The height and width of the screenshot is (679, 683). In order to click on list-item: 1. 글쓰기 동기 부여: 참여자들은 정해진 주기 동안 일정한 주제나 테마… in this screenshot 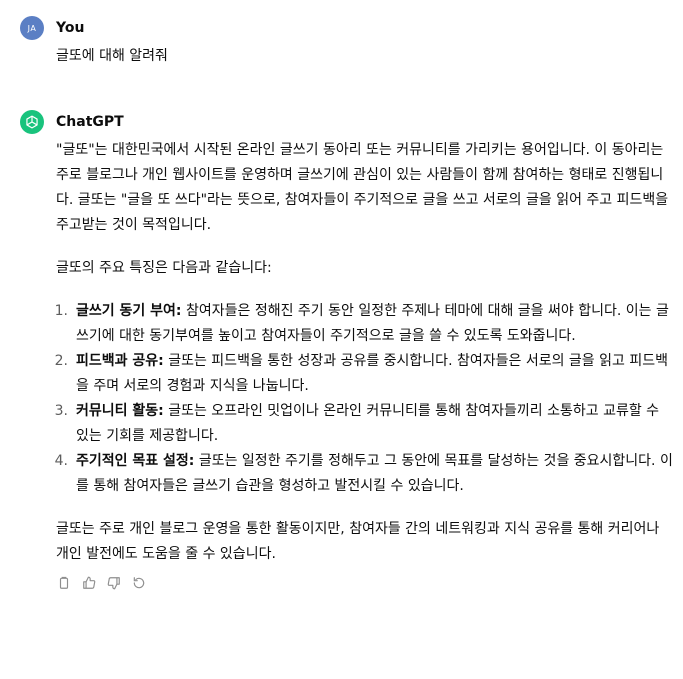, I will do `click(364, 324)`.